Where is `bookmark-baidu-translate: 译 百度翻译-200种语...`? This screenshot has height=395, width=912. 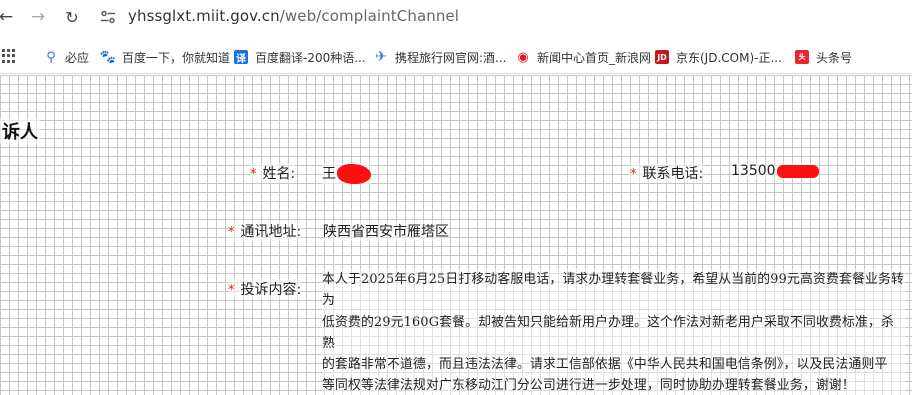
bookmark-baidu-translate: 译 百度翻译-200种语... is located at coordinates (300, 57).